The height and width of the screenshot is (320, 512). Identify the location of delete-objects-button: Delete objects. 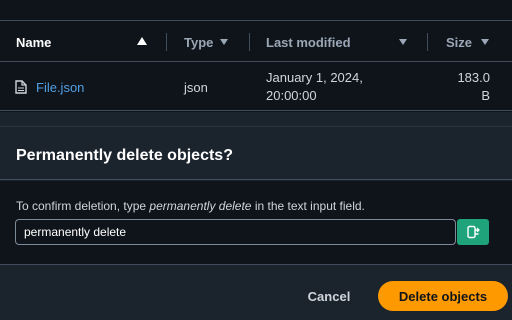
(443, 296).